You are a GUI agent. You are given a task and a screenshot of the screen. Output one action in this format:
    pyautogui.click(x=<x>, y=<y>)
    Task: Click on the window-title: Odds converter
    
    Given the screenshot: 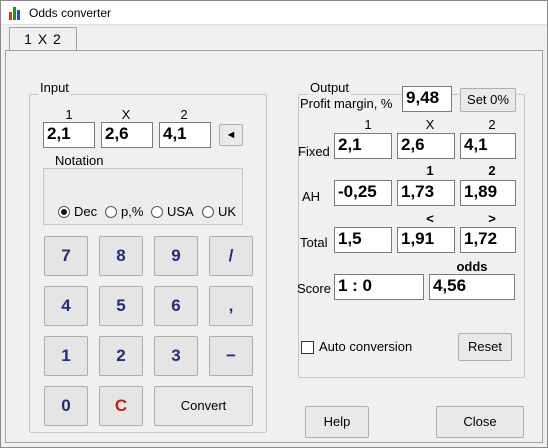 What is the action you would take?
    pyautogui.click(x=70, y=13)
    